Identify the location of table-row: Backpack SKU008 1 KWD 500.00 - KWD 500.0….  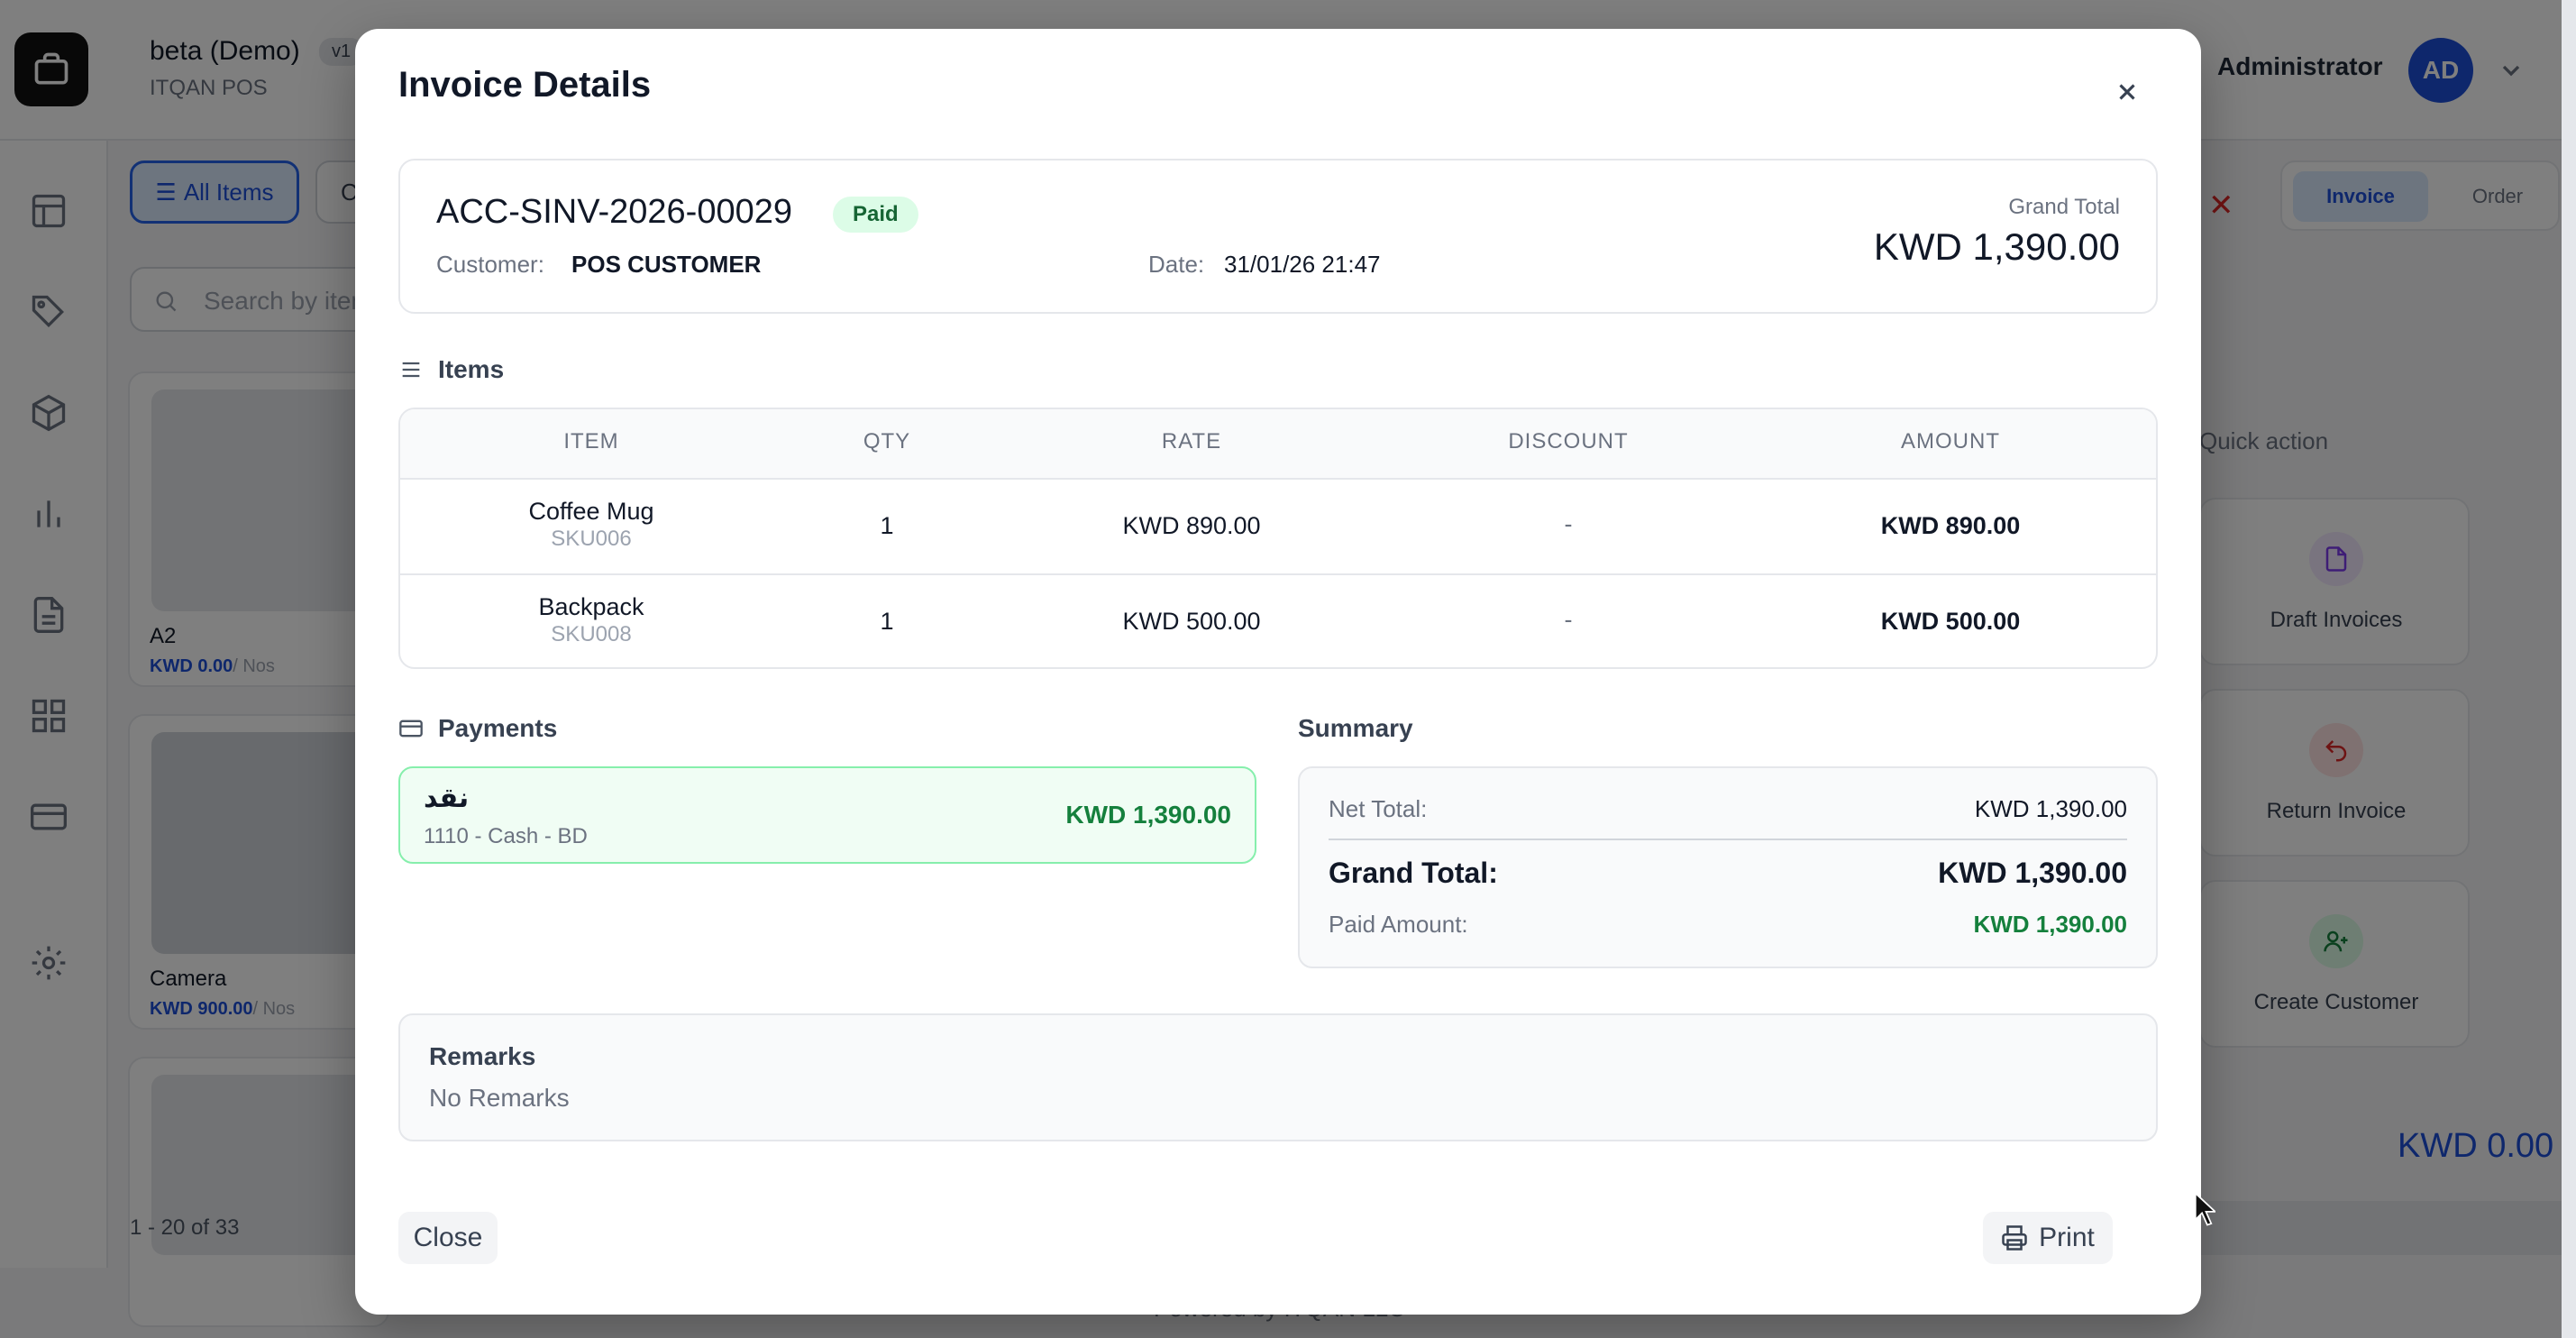
(1278, 621).